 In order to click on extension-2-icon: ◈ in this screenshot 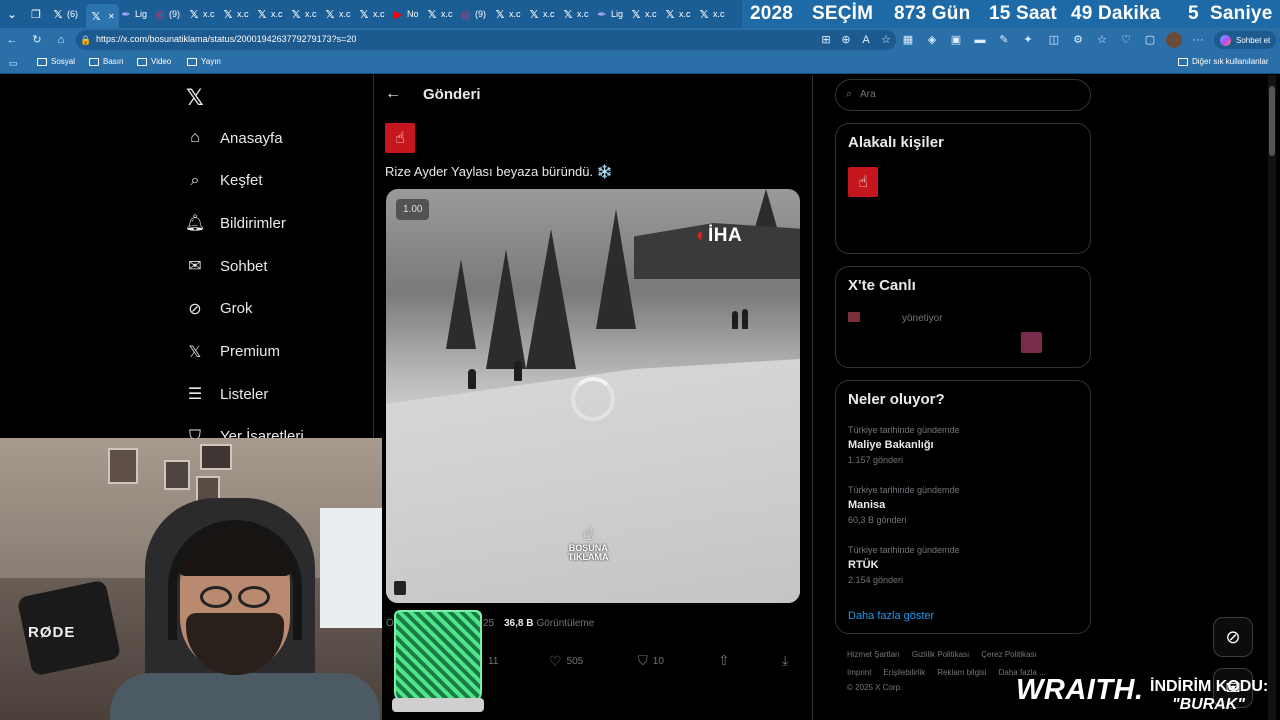, I will do `click(932, 40)`.